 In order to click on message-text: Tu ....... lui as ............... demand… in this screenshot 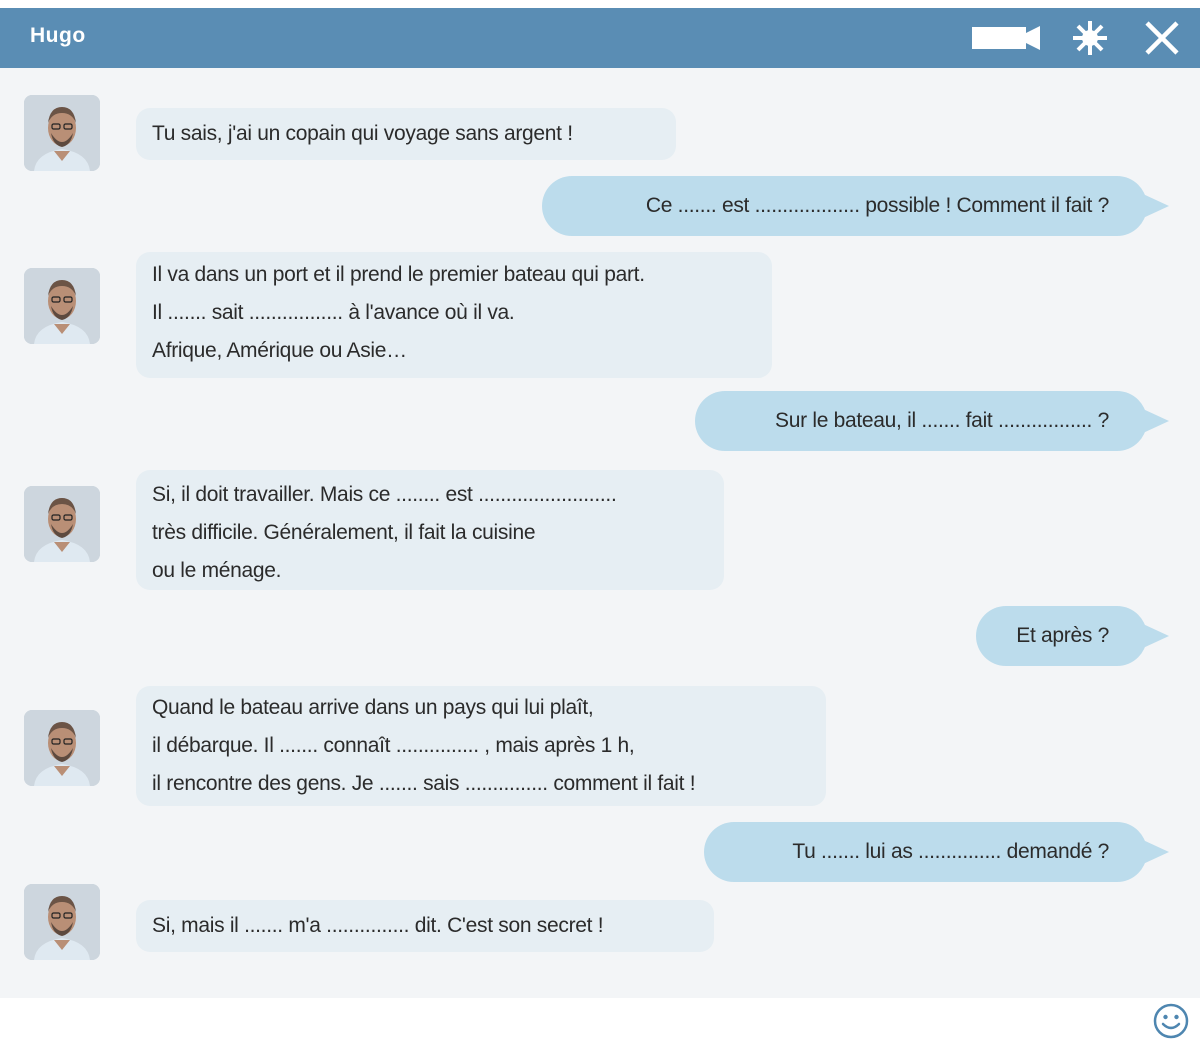, I will do `click(950, 851)`.